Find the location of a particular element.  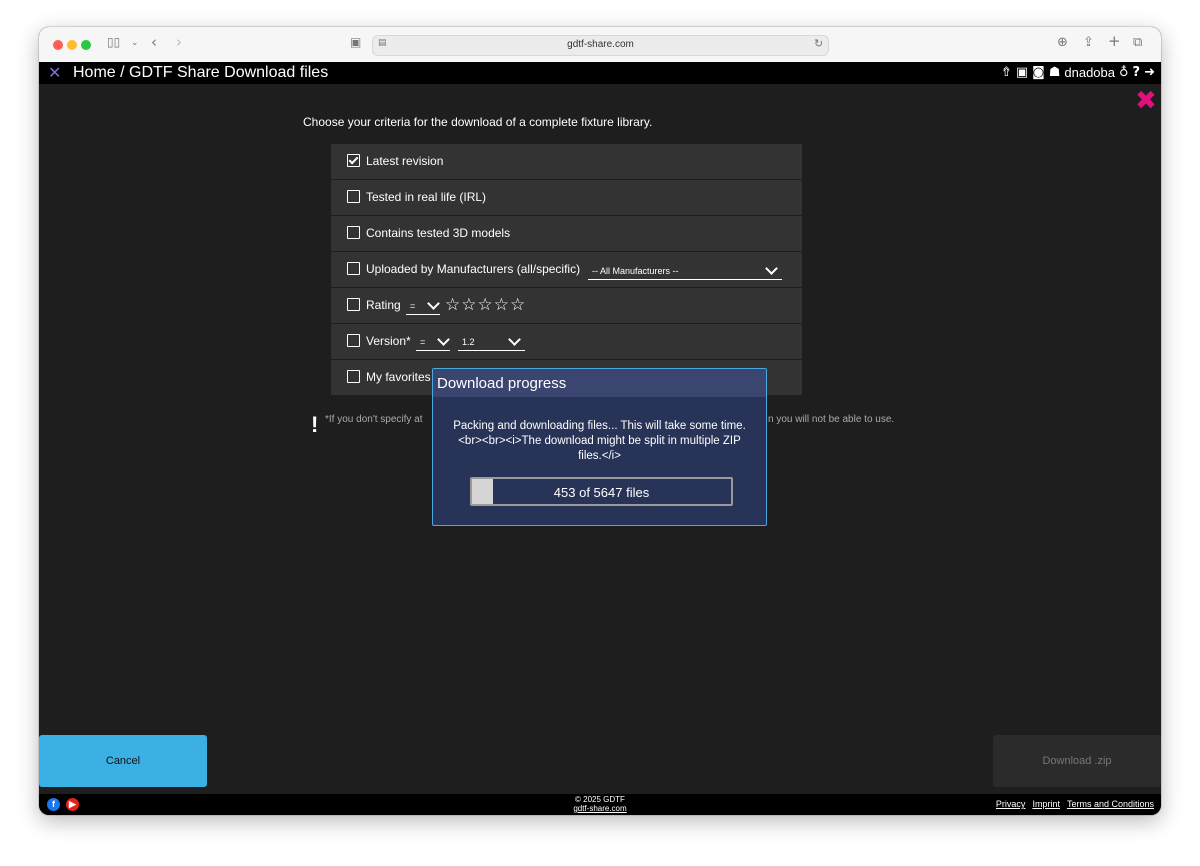

rating-operator-value: = is located at coordinates (413, 306).